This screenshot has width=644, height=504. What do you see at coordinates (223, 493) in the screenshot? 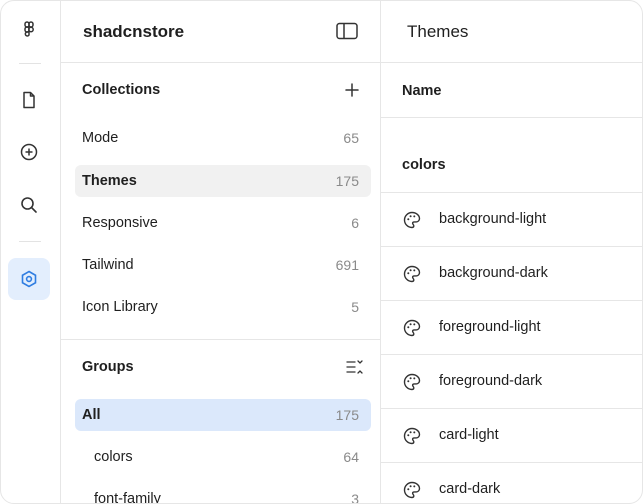
I see `group-item-font-family: font-family 3` at bounding box center [223, 493].